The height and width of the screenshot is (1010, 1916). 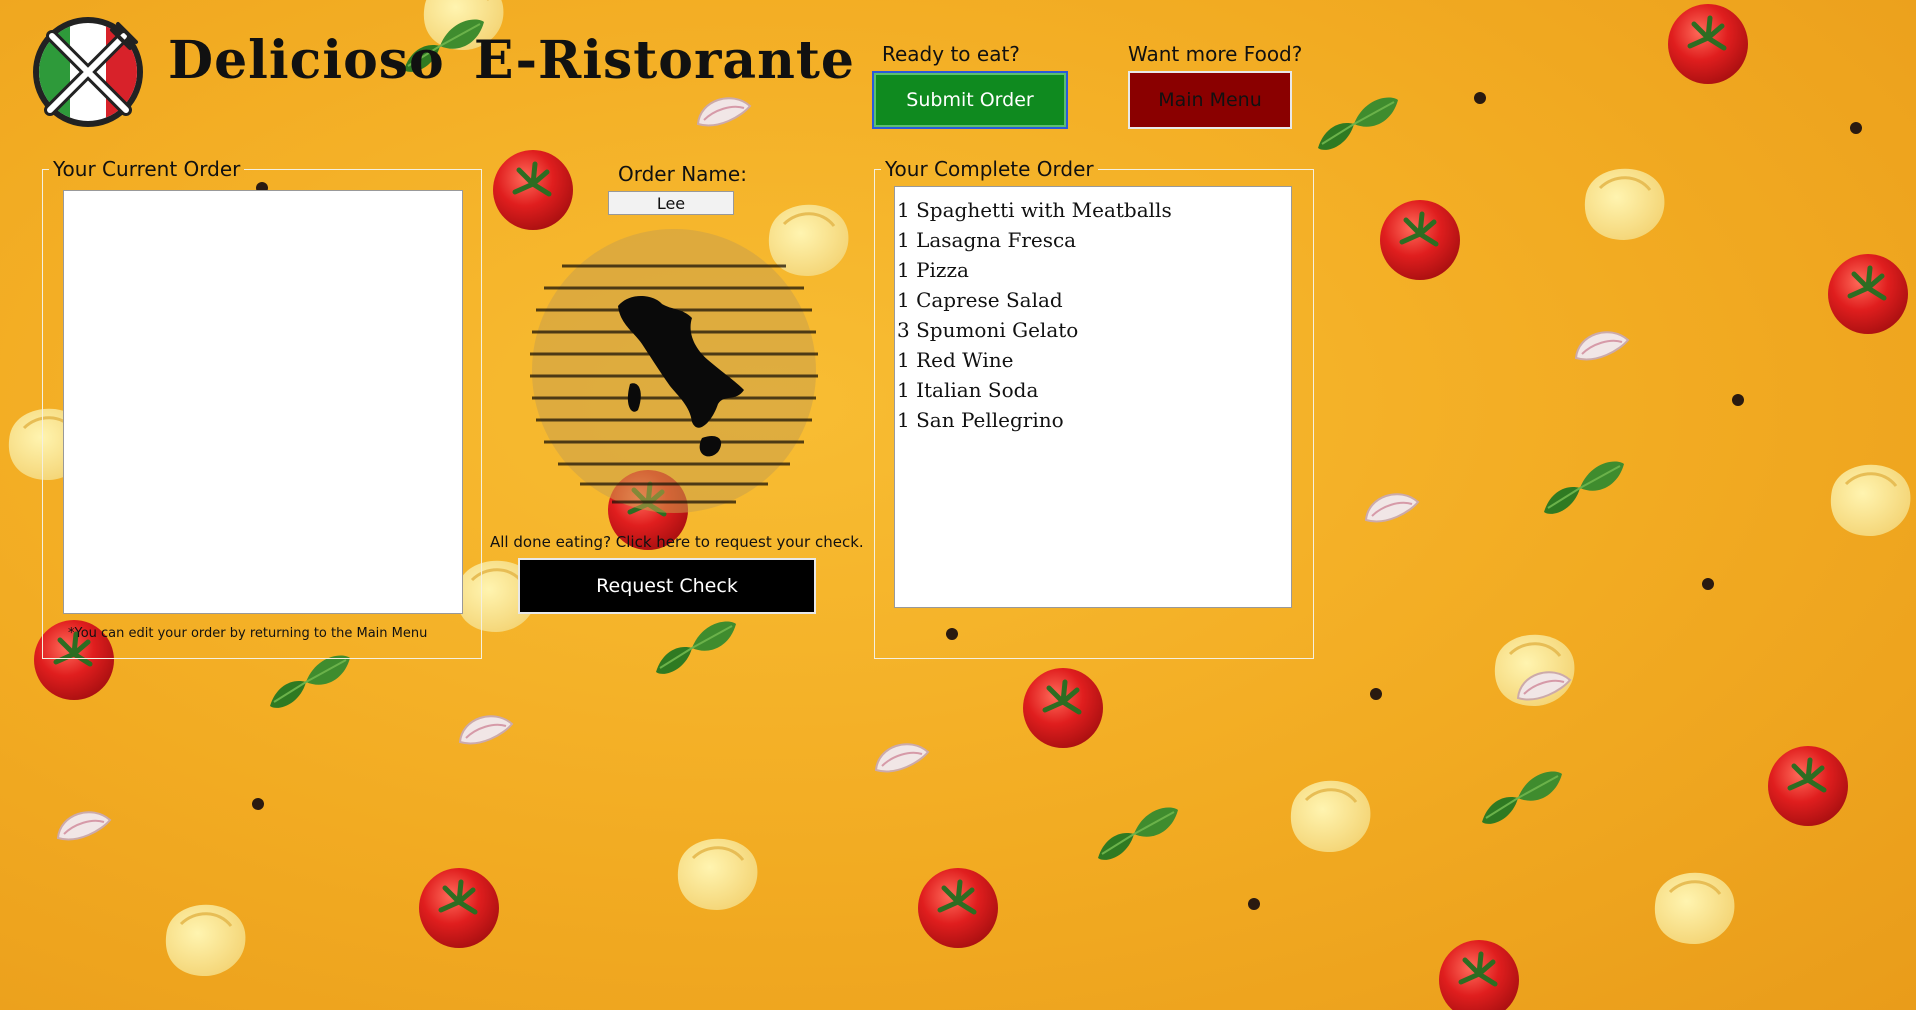 I want to click on list-item: 1 Italian Soda, so click(x=1094, y=390).